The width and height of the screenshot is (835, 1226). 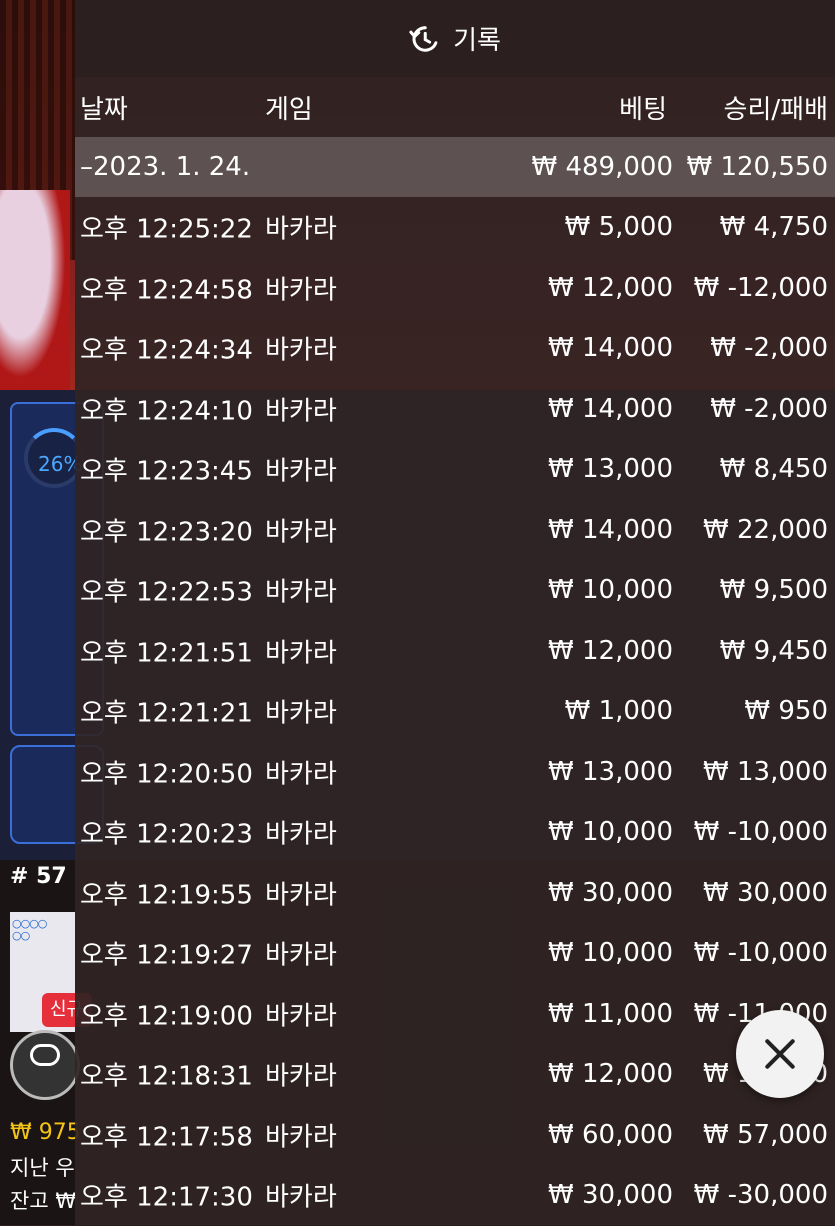 What do you see at coordinates (618, 227) in the screenshot?
I see `row-bet: ₩ 5,000` at bounding box center [618, 227].